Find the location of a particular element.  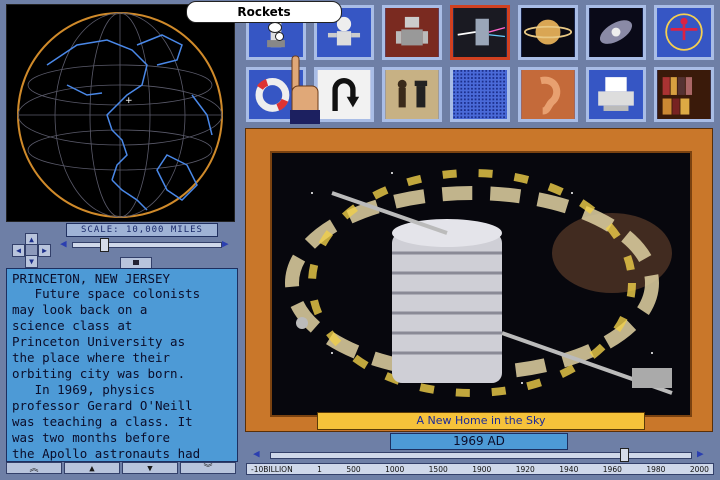

timeline-tick: 1960 is located at coordinates (612, 469).